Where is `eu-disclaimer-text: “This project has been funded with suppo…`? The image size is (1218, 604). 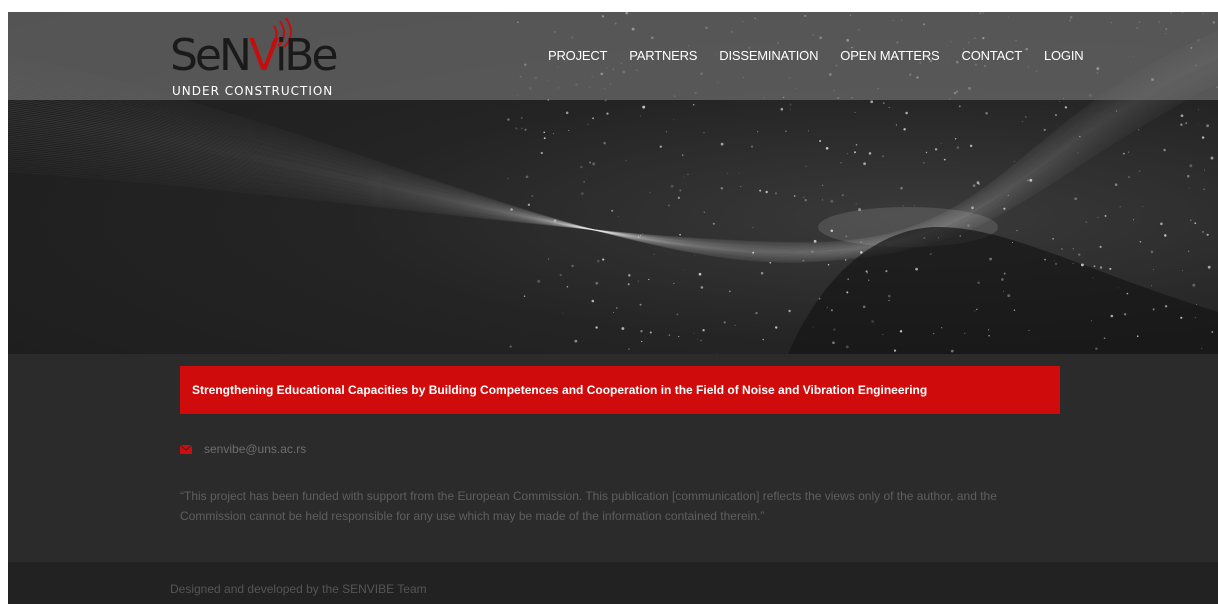
eu-disclaimer-text: “This project has been funded with suppo… is located at coordinates (588, 506).